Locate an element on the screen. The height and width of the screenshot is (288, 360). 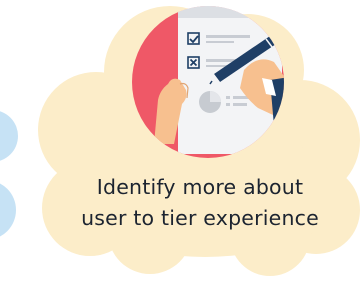
side-bubble-top is located at coordinates (9, 136).